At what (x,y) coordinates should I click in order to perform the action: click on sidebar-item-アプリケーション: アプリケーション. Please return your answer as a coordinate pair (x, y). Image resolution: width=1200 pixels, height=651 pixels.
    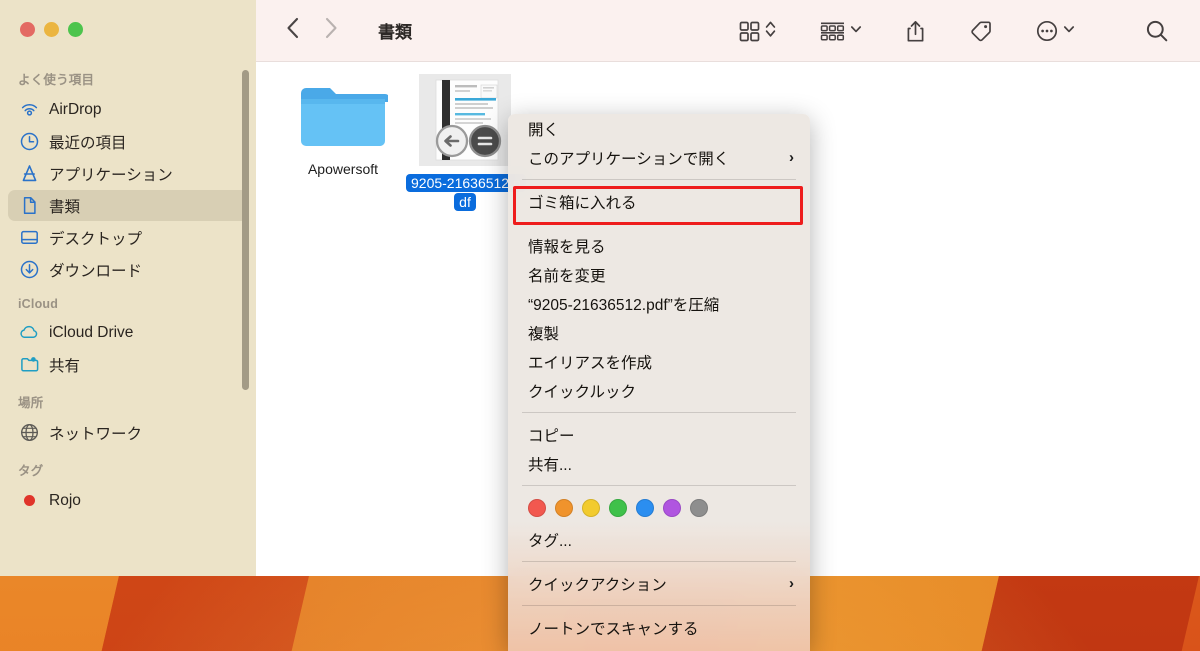
    Looking at the image, I should click on (128, 173).